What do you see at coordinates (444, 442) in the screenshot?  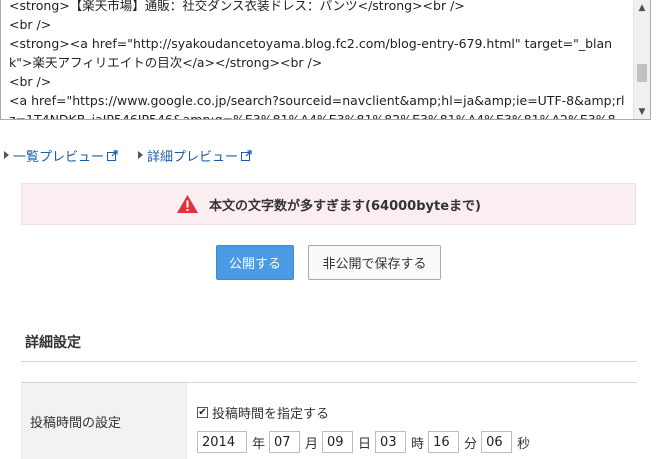 I see `minute-input: 16` at bounding box center [444, 442].